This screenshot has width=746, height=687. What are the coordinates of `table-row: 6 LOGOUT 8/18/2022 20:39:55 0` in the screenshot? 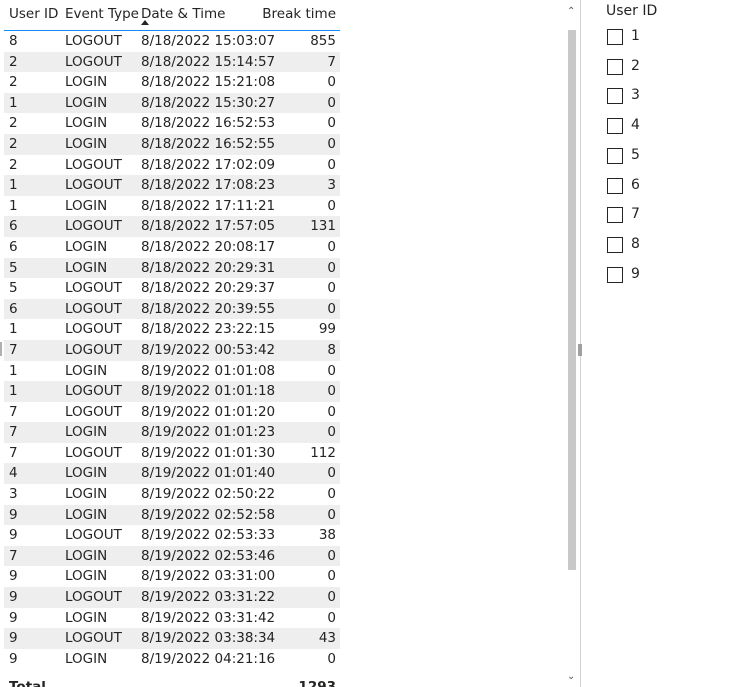 It's located at (172, 309).